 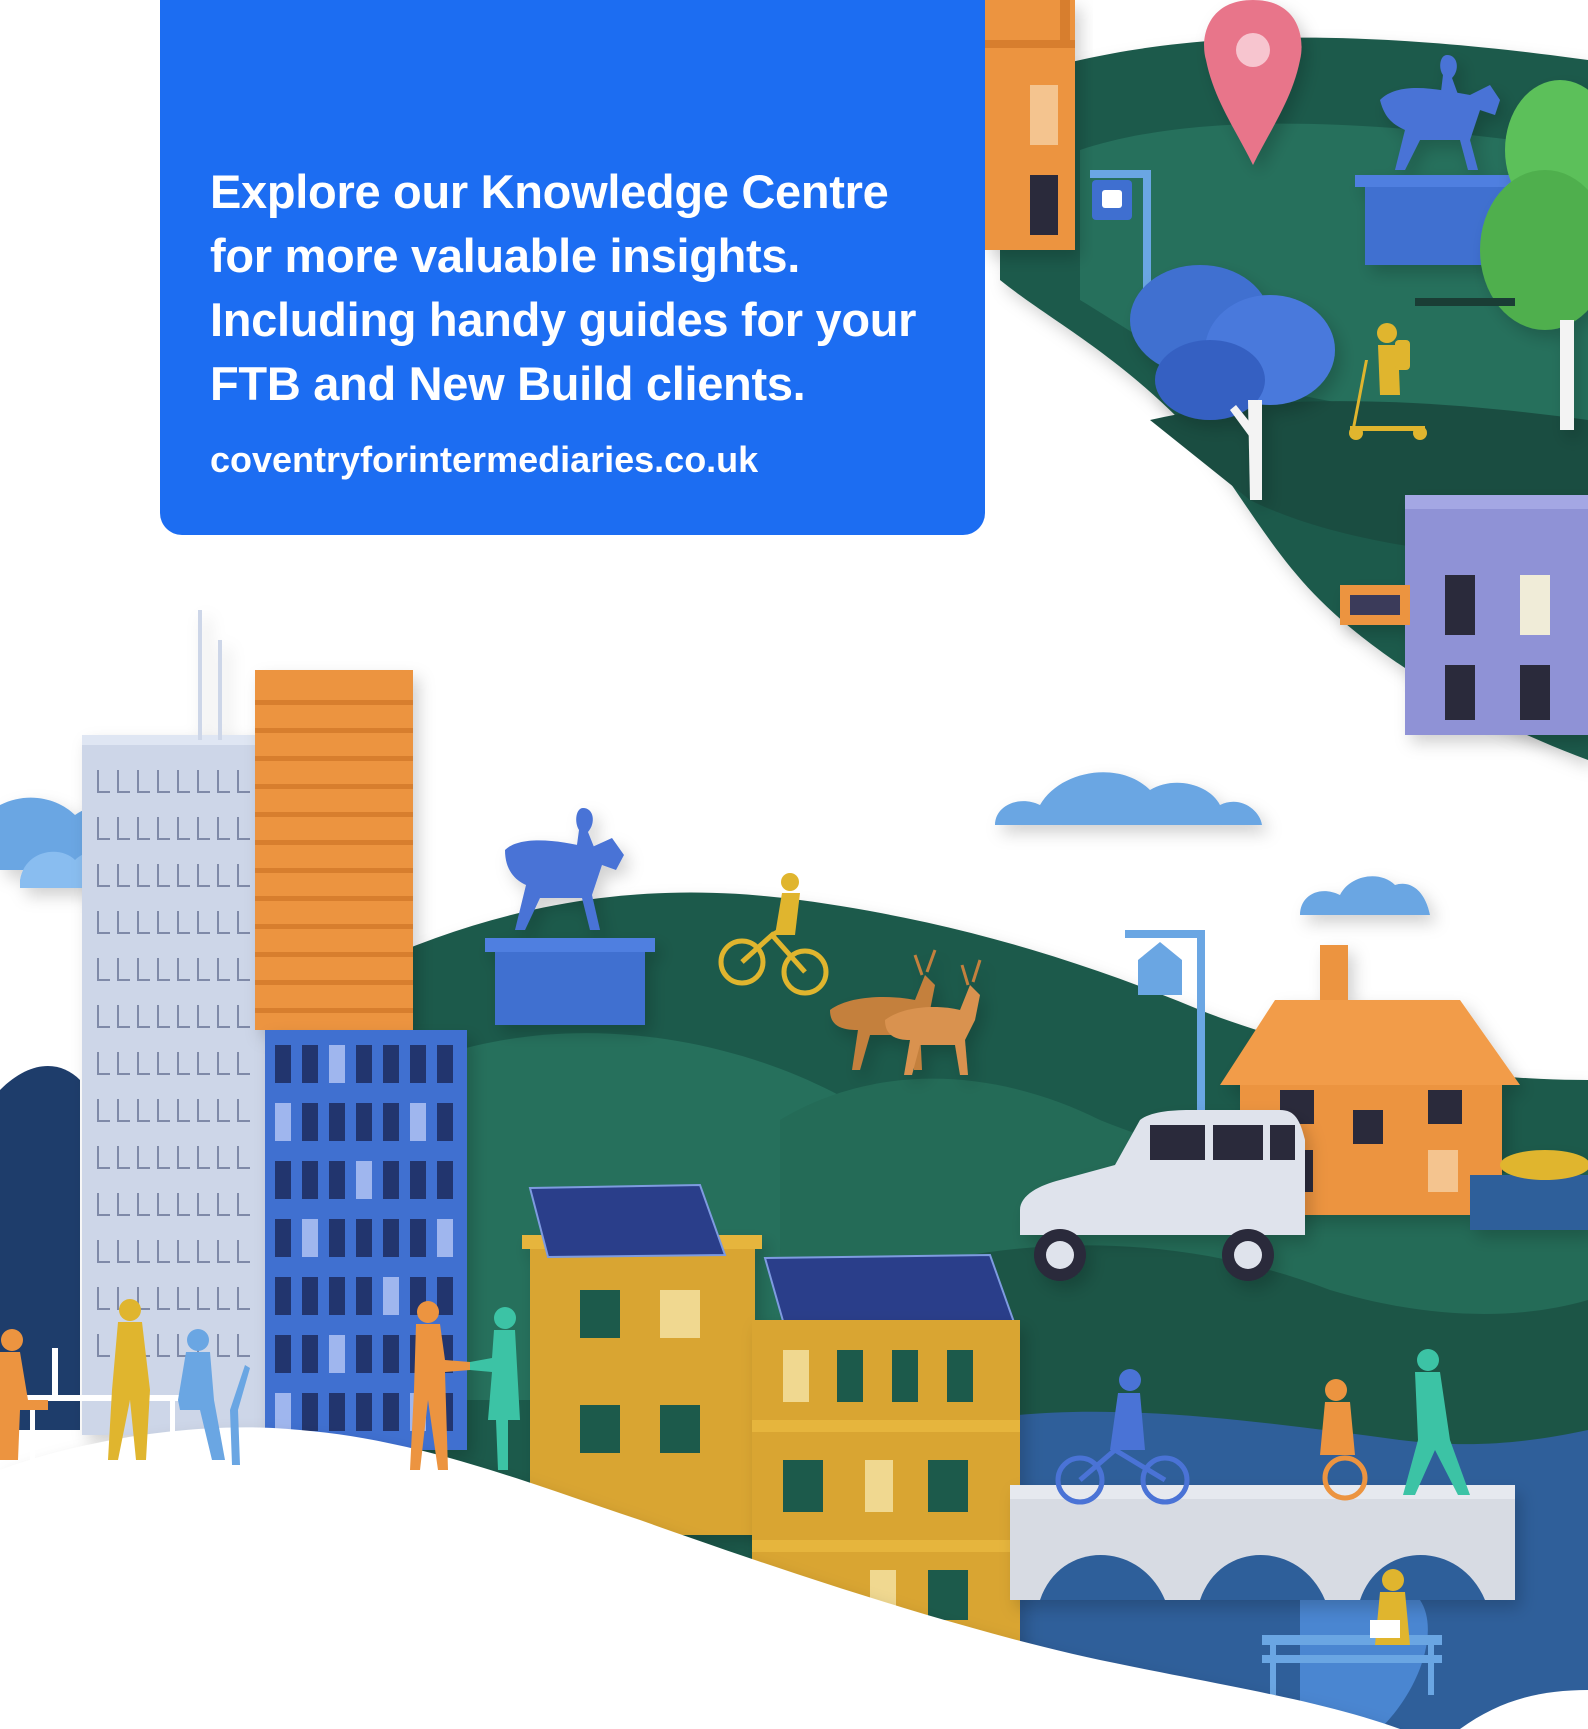 What do you see at coordinates (577, 460) in the screenshot?
I see `knowledge-centre-link: coventryforintermediaries.co.uk` at bounding box center [577, 460].